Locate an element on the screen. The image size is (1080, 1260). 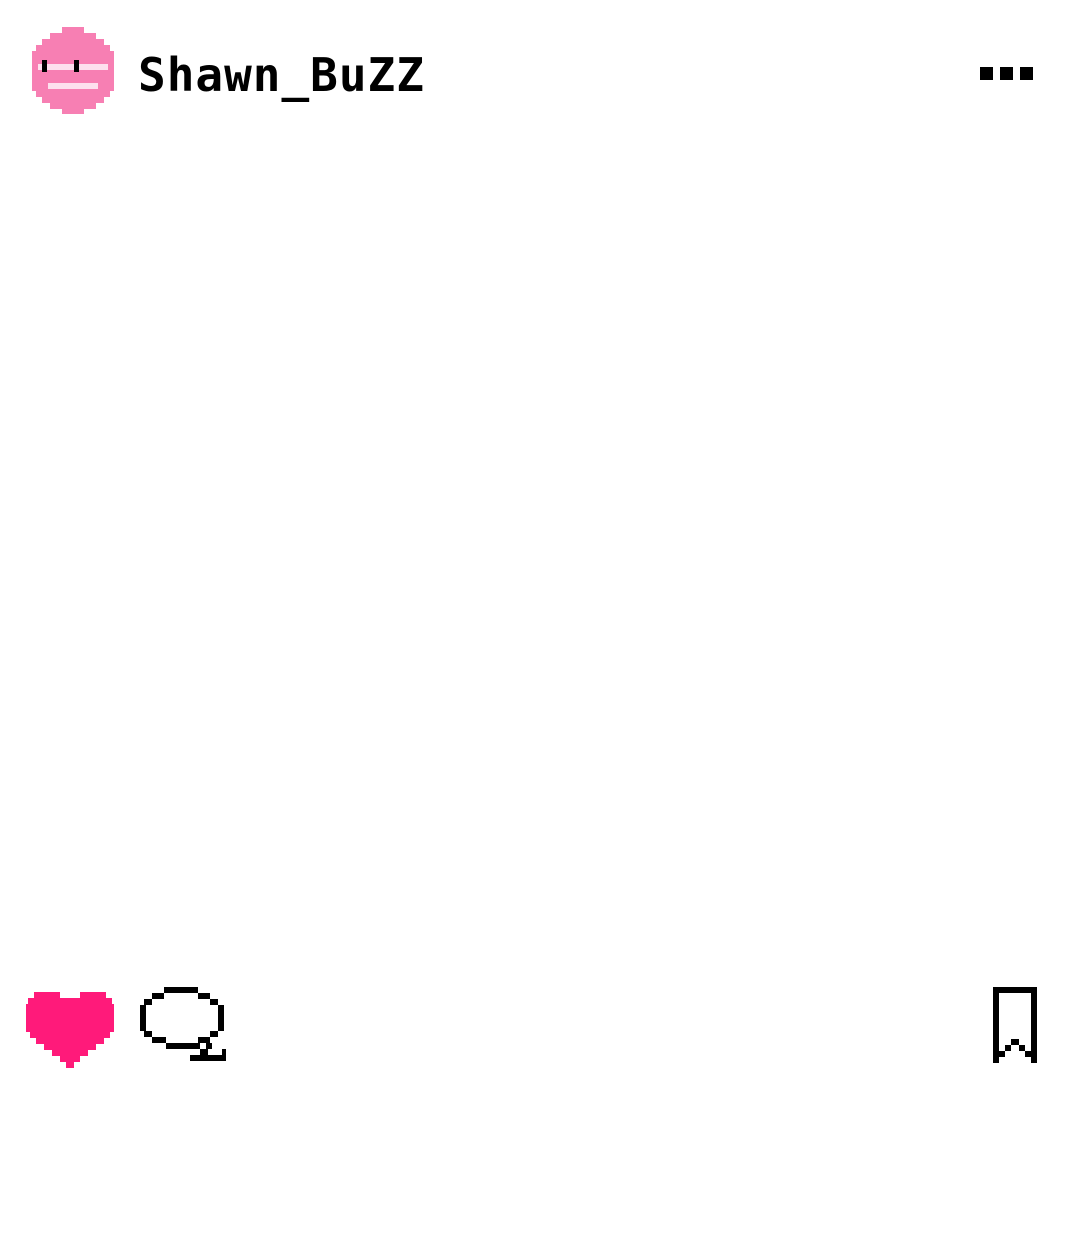
save-button is located at coordinates (1016, 1028).